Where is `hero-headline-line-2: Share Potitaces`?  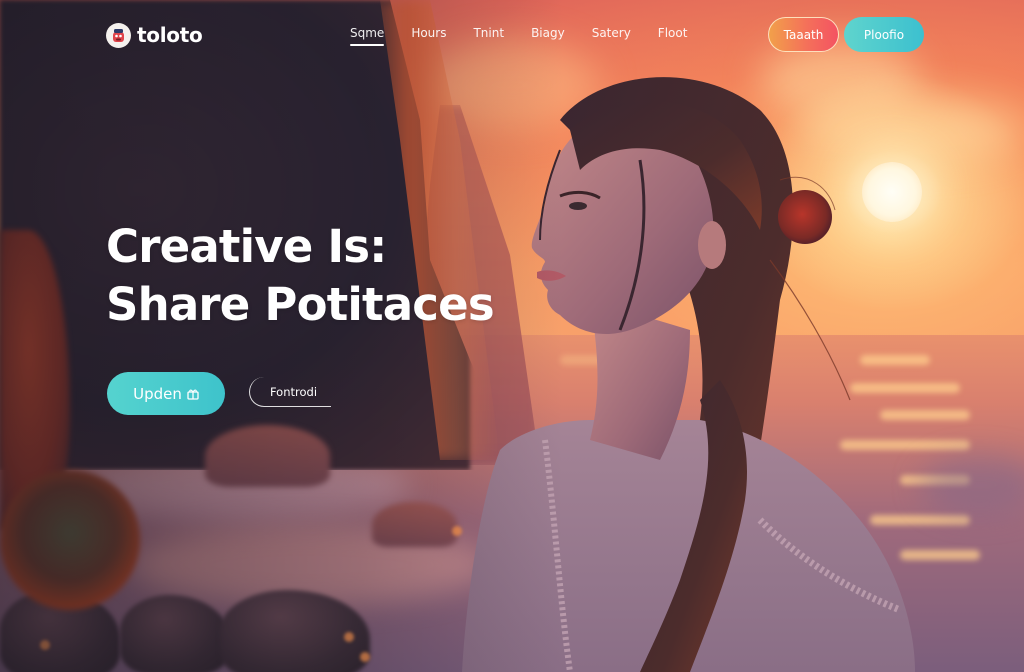
hero-headline-line-2: Share Potitaces is located at coordinates (300, 304).